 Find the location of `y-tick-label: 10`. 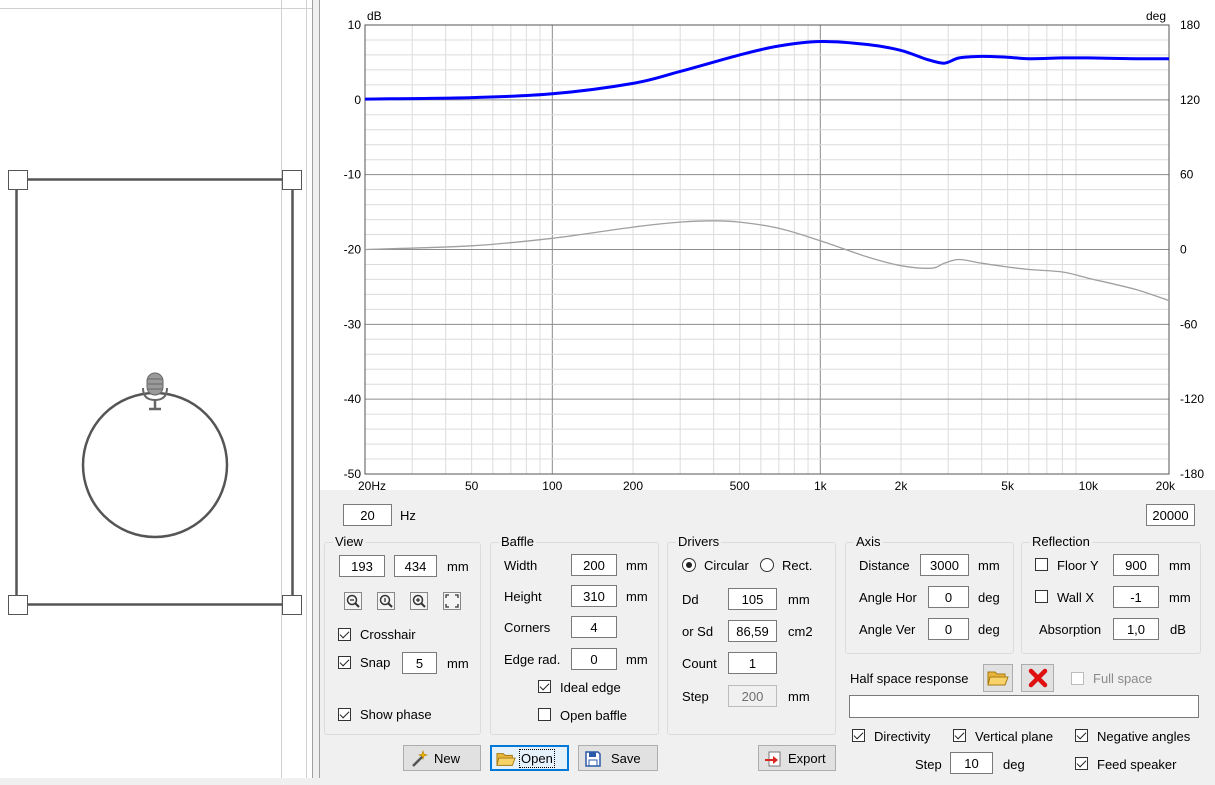

y-tick-label: 10 is located at coordinates (355, 25).